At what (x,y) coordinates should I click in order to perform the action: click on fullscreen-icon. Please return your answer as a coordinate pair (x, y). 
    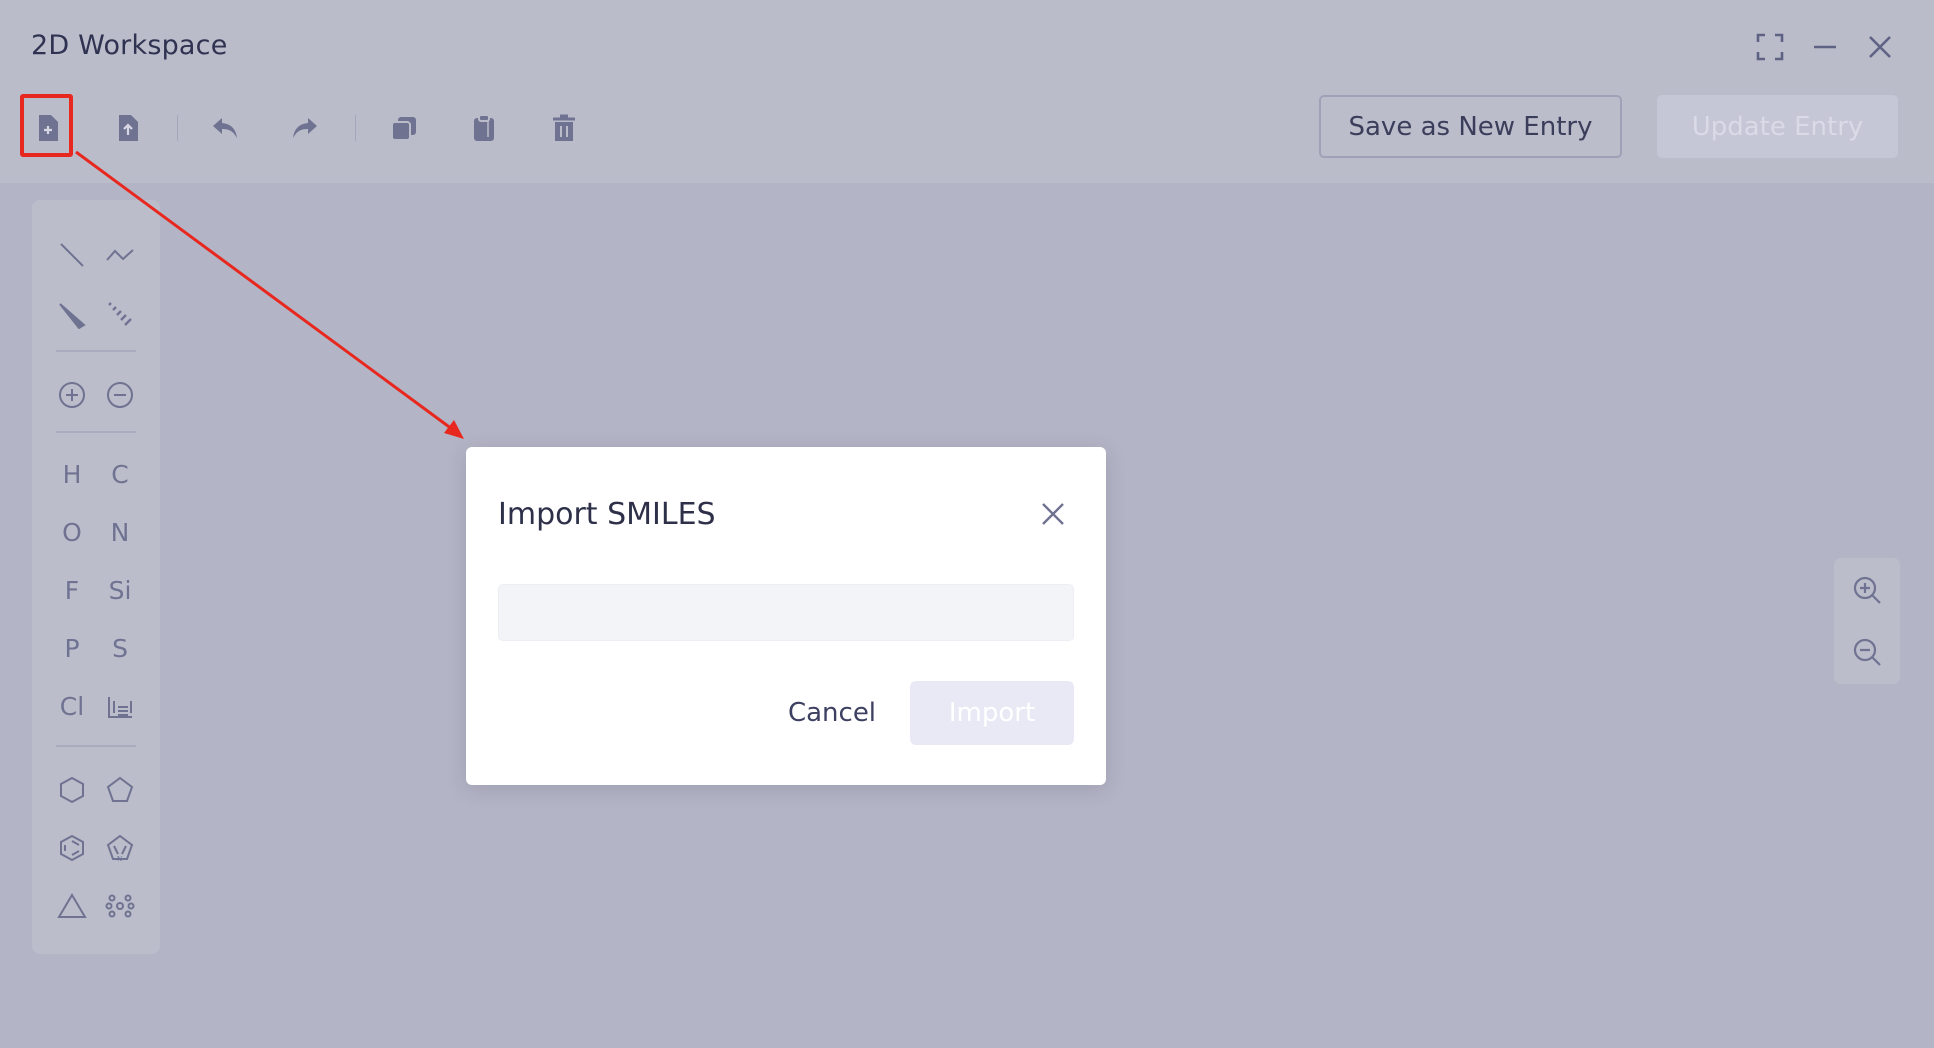
    Looking at the image, I should click on (1770, 47).